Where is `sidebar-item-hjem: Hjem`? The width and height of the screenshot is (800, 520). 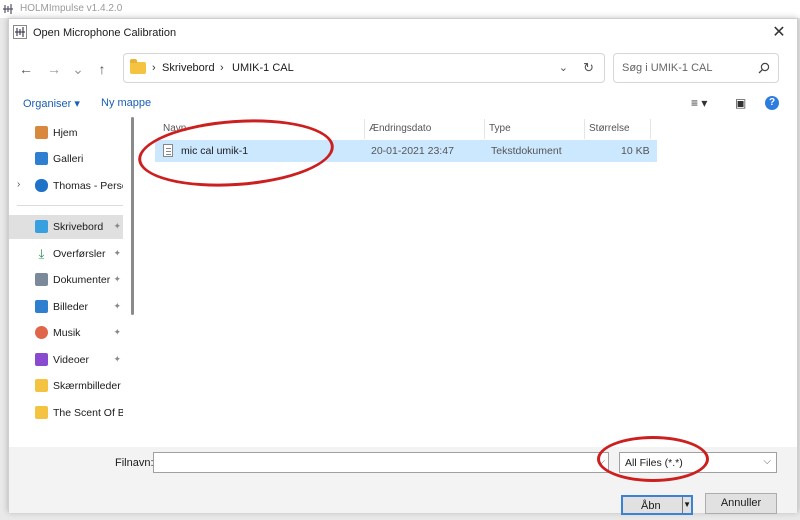 sidebar-item-hjem: Hjem is located at coordinates (66, 133).